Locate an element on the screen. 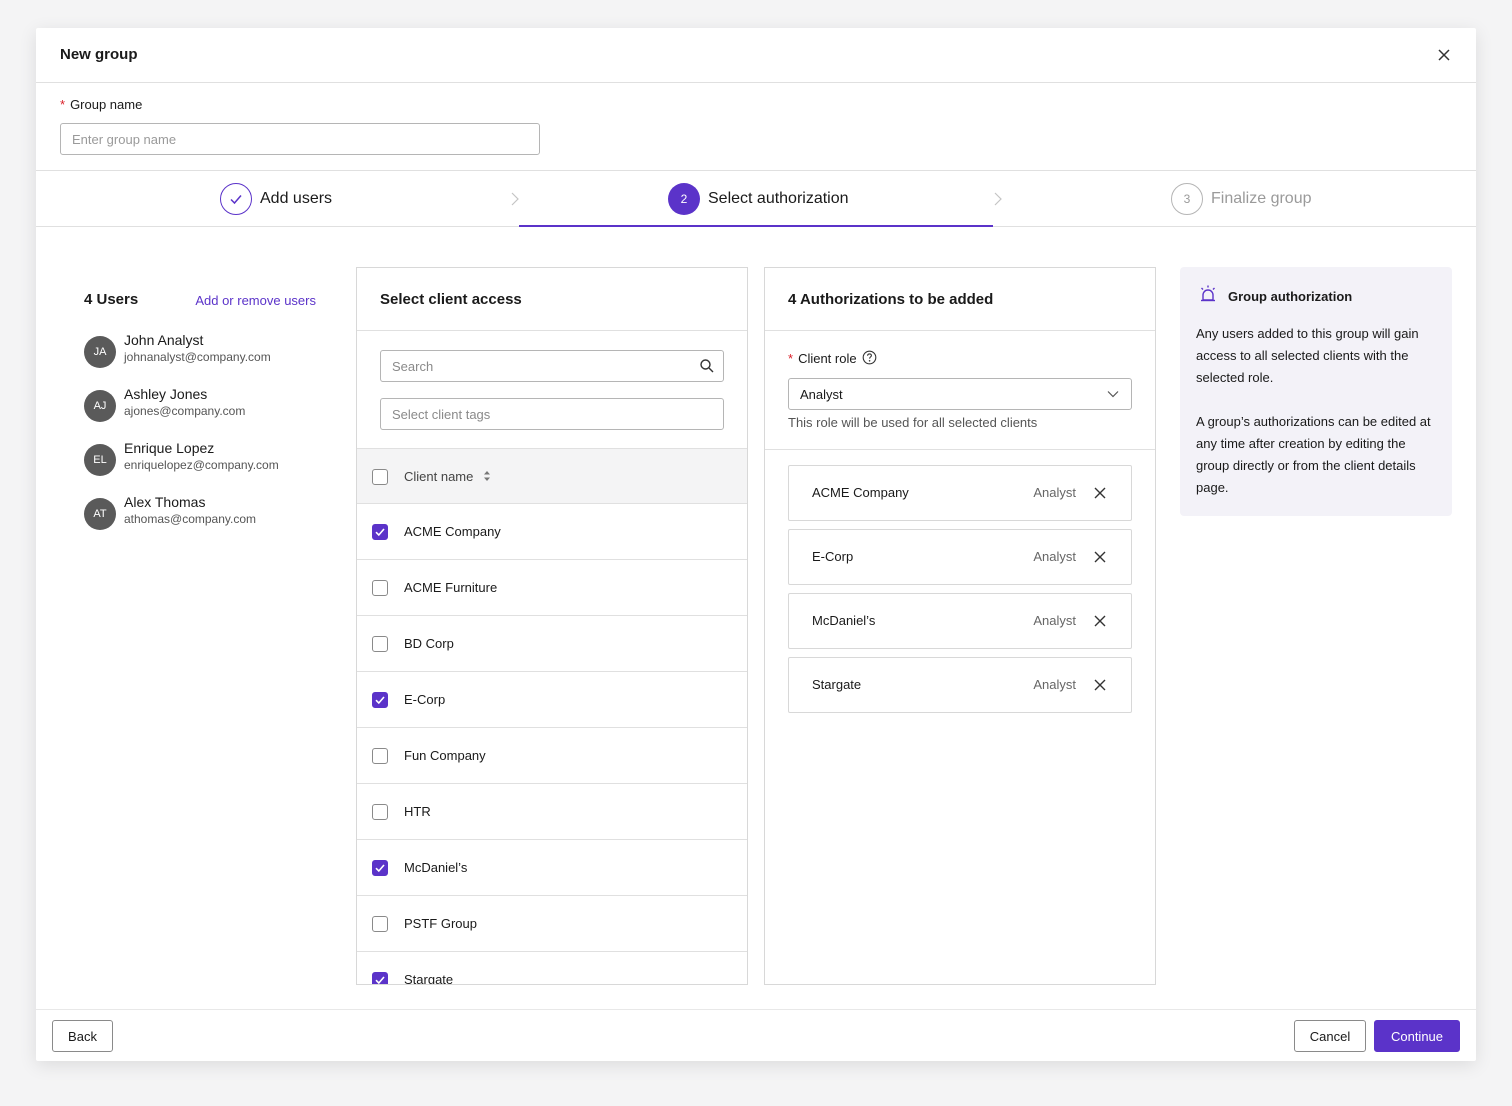 The width and height of the screenshot is (1512, 1106). table-row: ACME Furniture is located at coordinates (552, 588).